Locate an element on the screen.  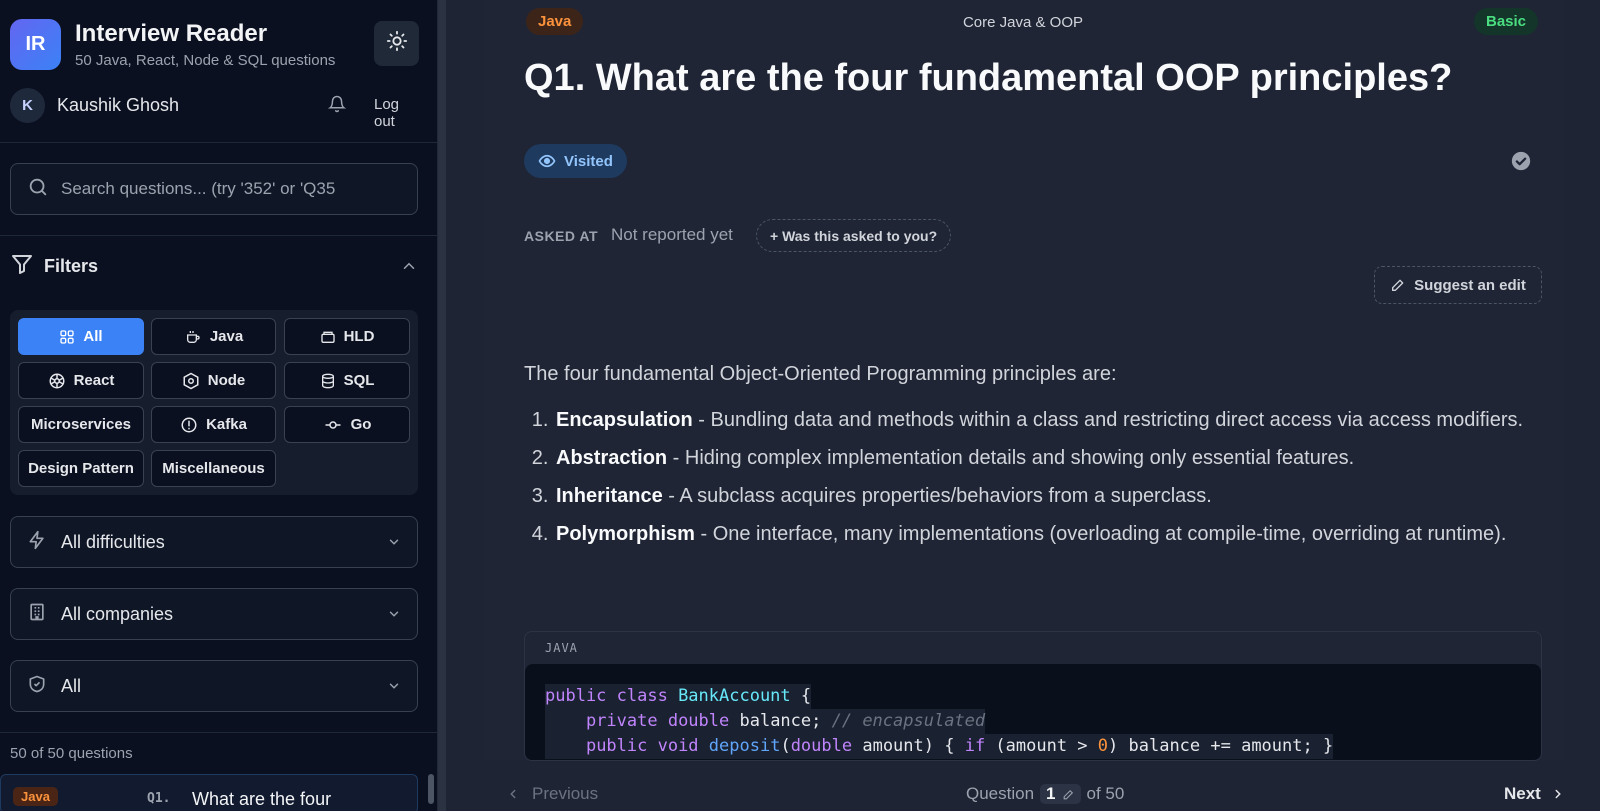
chip-label: React is located at coordinates (94, 380).